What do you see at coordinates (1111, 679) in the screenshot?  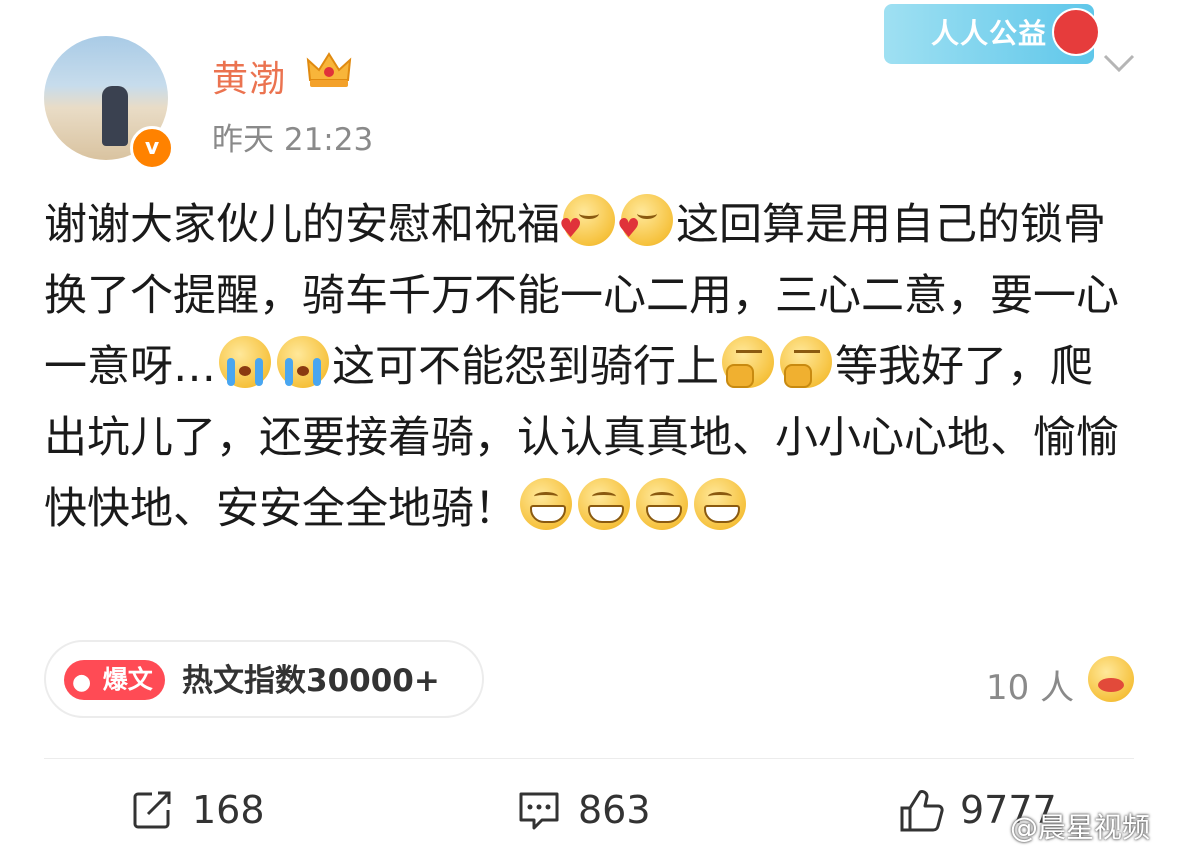 I see `blush-icon` at bounding box center [1111, 679].